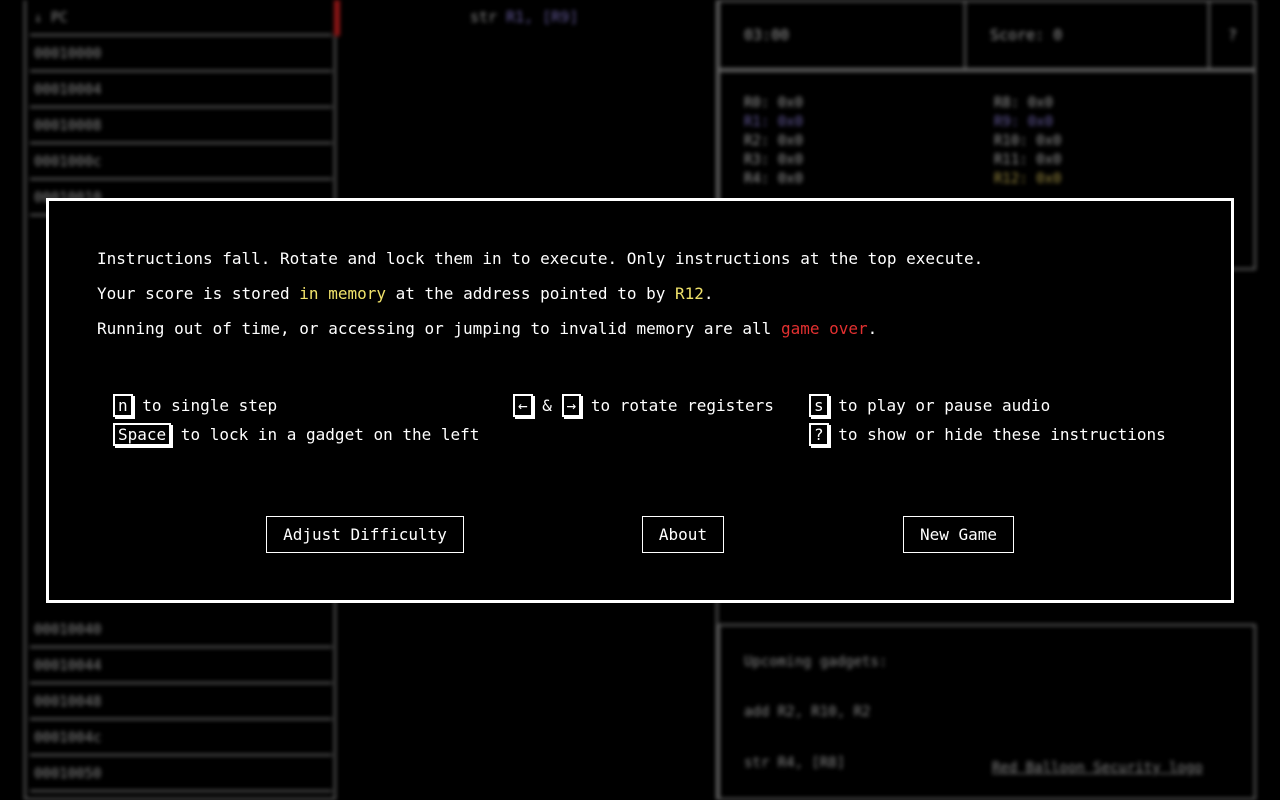 Image resolution: width=1280 pixels, height=800 pixels. I want to click on help-instructions: ? to show or hide these instructions, so click(987, 434).